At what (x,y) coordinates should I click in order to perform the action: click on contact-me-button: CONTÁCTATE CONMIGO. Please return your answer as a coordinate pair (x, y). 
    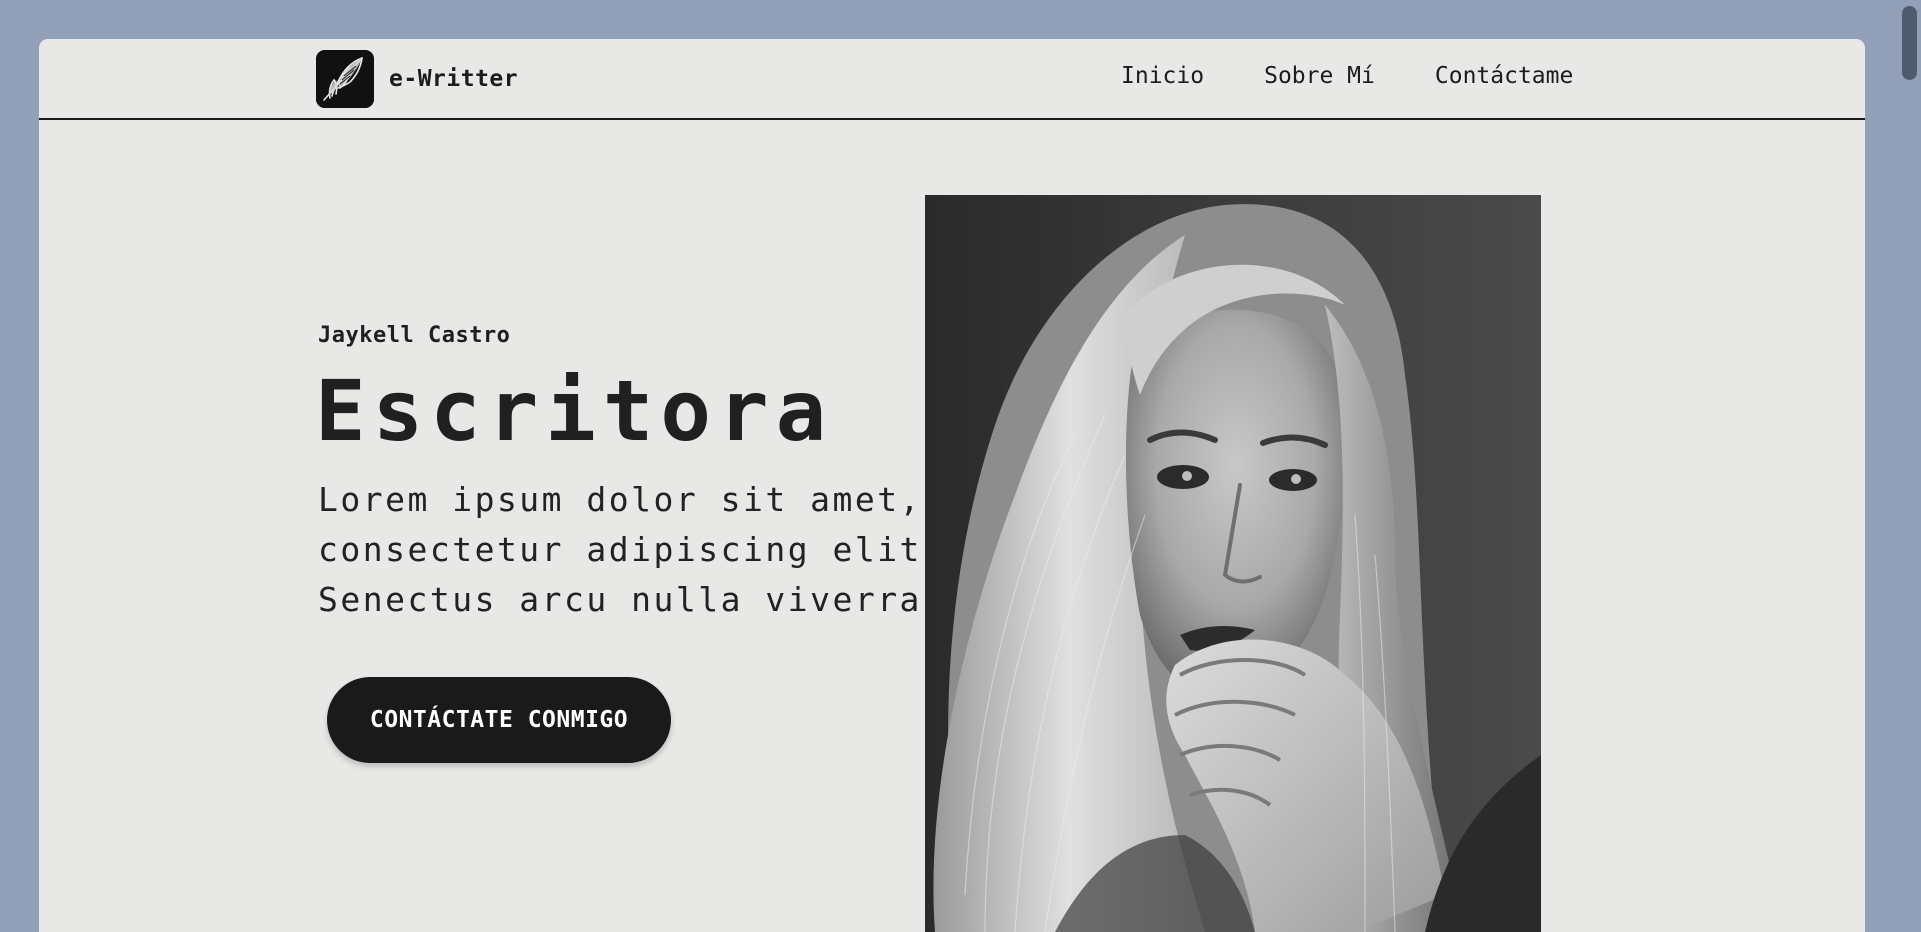
    Looking at the image, I should click on (499, 720).